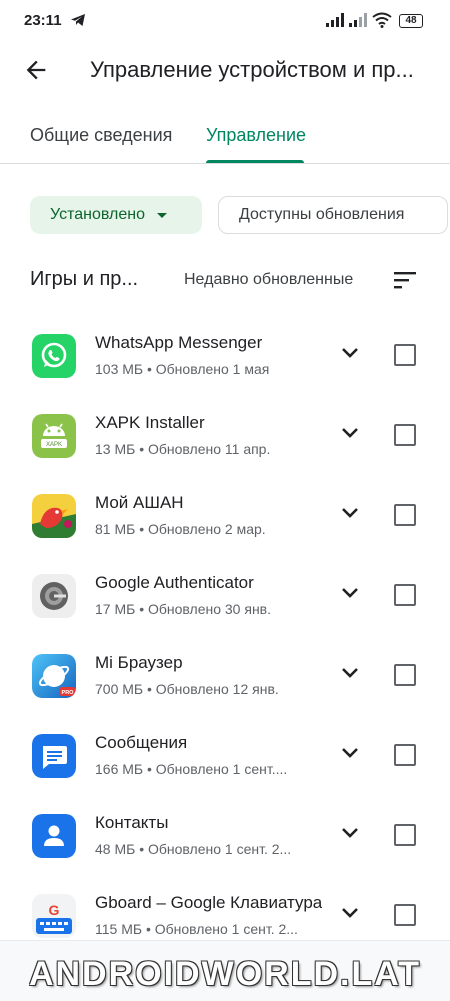 The width and height of the screenshot is (450, 1001). Describe the element at coordinates (405, 280) in the screenshot. I see `sort-icon` at that location.